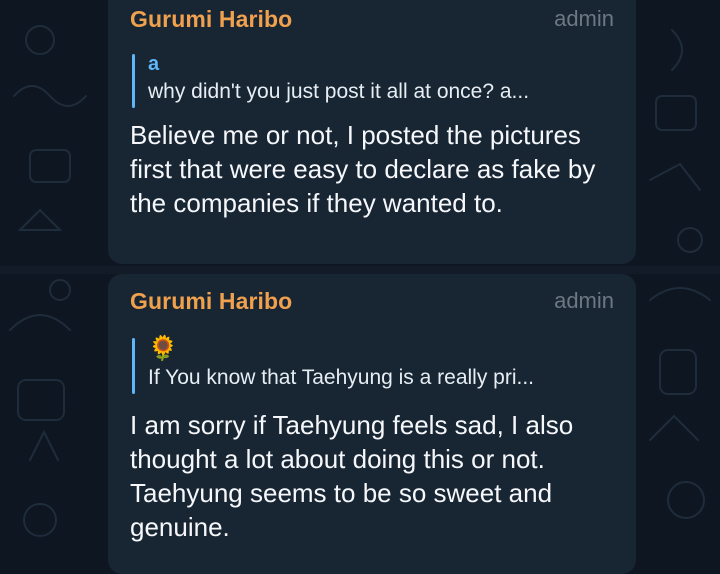 The width and height of the screenshot is (720, 574). I want to click on sunflower-icon: 🌻, so click(163, 348).